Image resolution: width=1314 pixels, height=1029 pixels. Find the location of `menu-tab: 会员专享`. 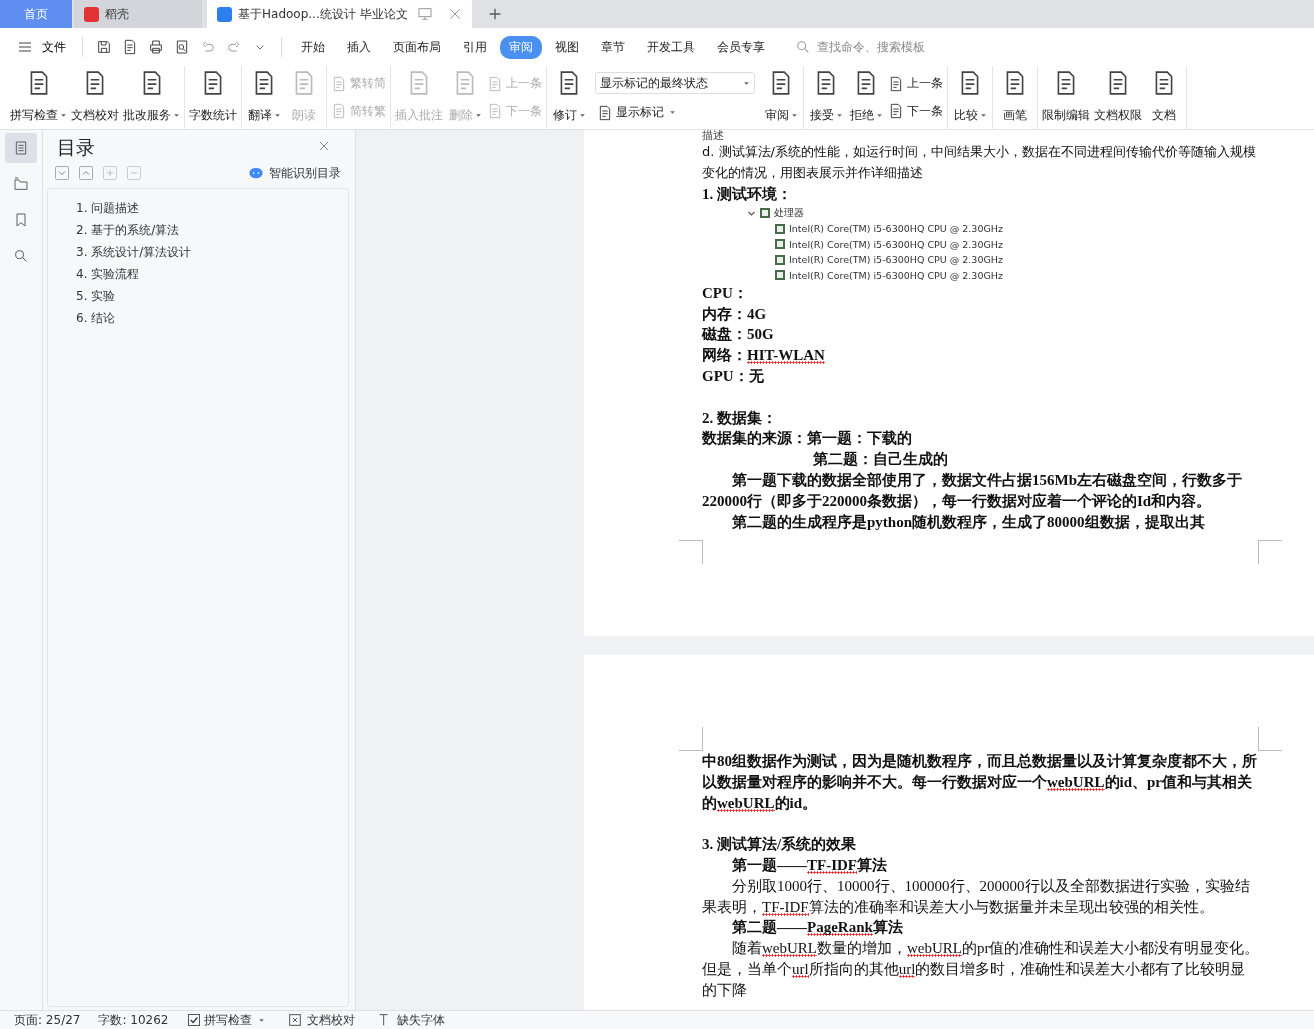

menu-tab: 会员专享 is located at coordinates (741, 47).